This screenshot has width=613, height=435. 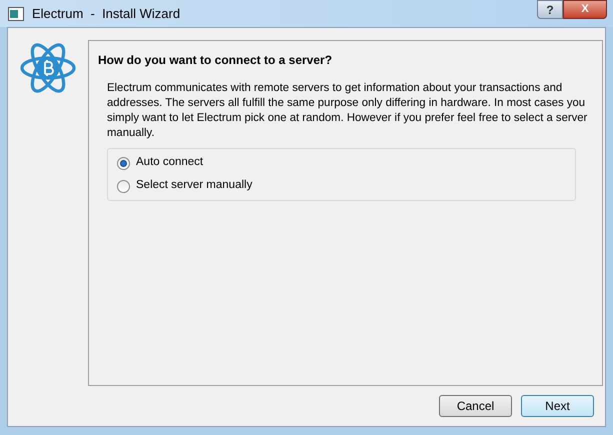 What do you see at coordinates (106, 13) in the screenshot?
I see `window-title: Electrum - Install Wizard` at bounding box center [106, 13].